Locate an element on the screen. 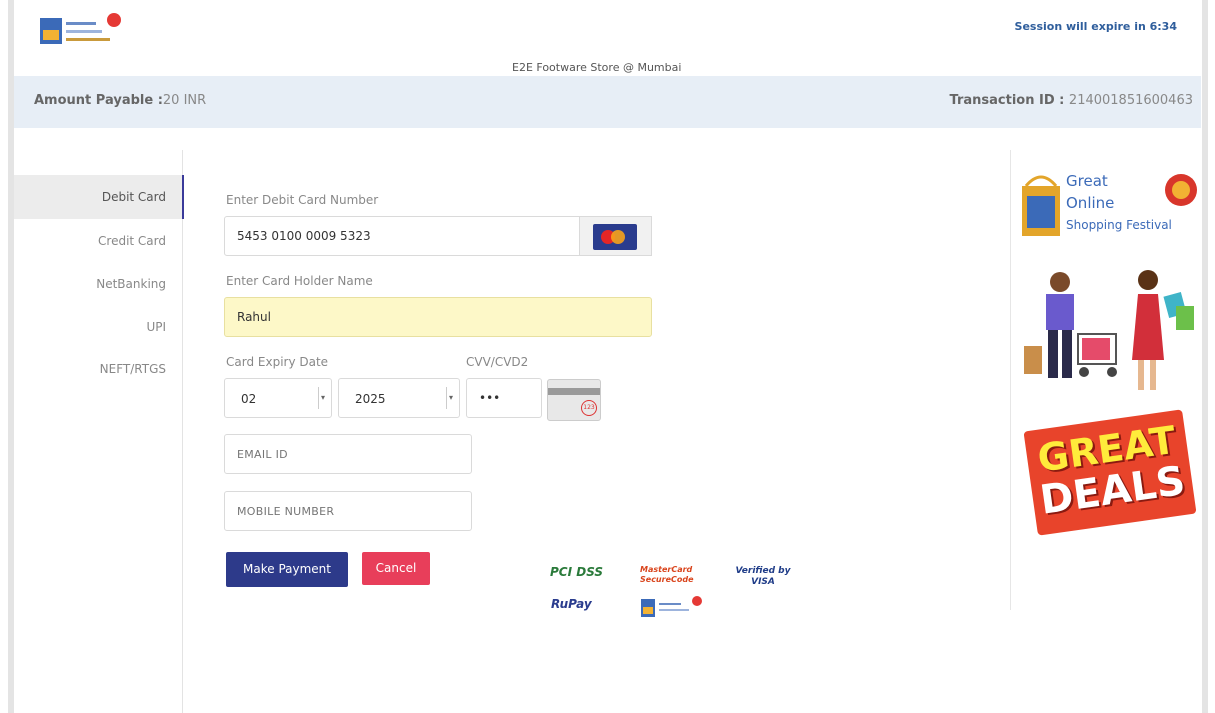 This screenshot has width=1215, height=713. expiry-year-value: 2025 is located at coordinates (370, 399).